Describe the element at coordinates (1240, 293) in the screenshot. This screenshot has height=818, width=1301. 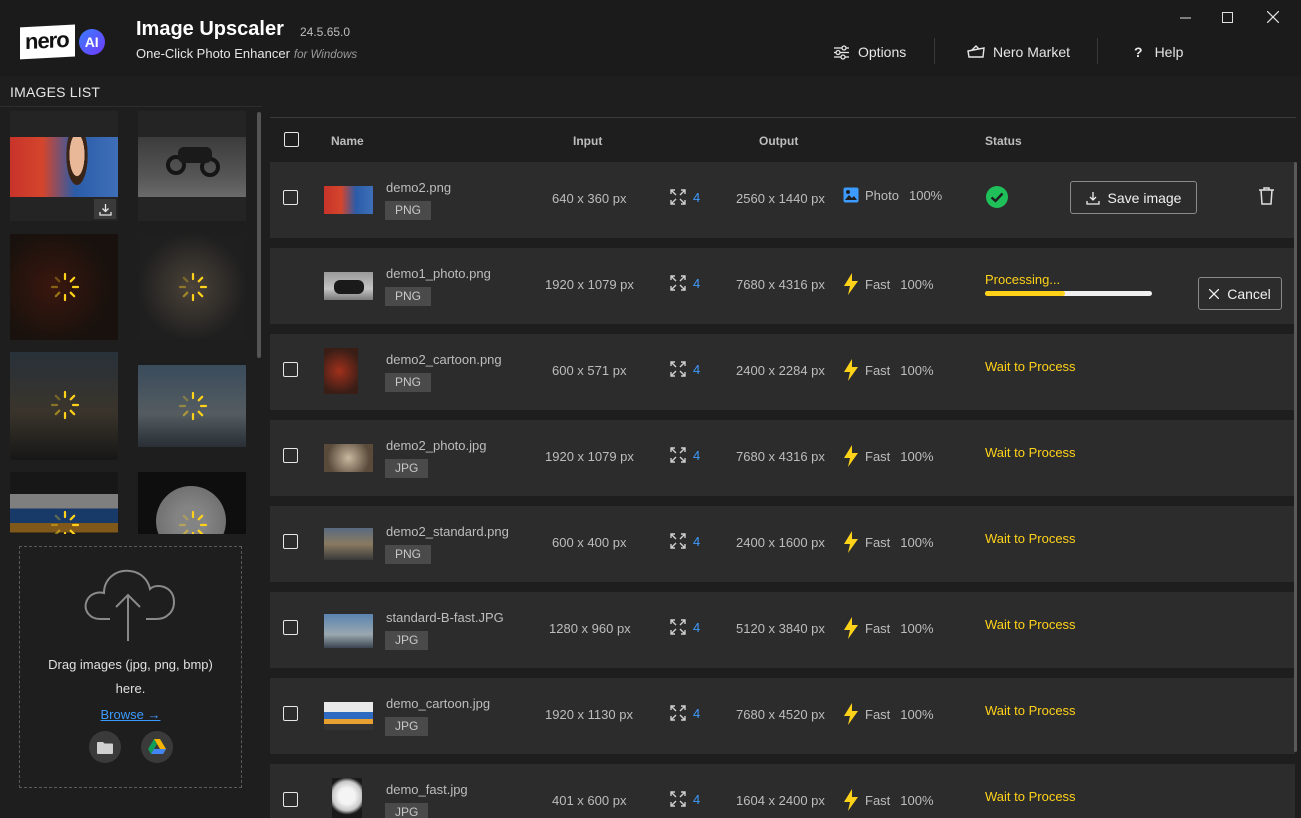
I see `cancel-button: Cancel` at that location.